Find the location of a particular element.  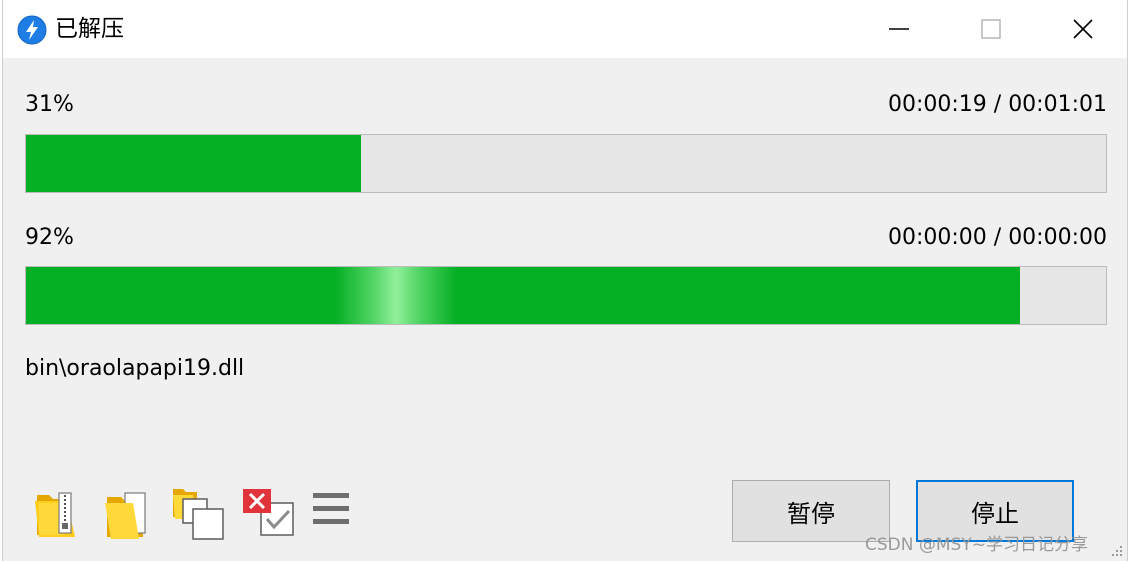

maximize-icon is located at coordinates (991, 29).